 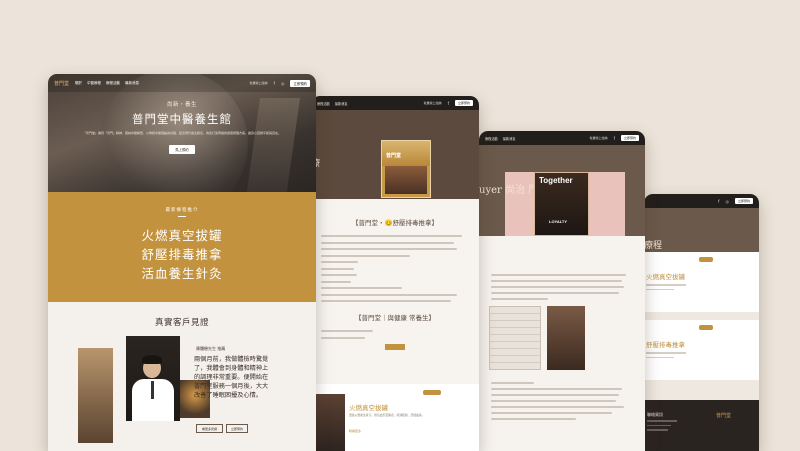 What do you see at coordinates (395, 223) in the screenshot?
I see `section-title: 【普門堂・😊舒壓排毒推拿】` at bounding box center [395, 223].